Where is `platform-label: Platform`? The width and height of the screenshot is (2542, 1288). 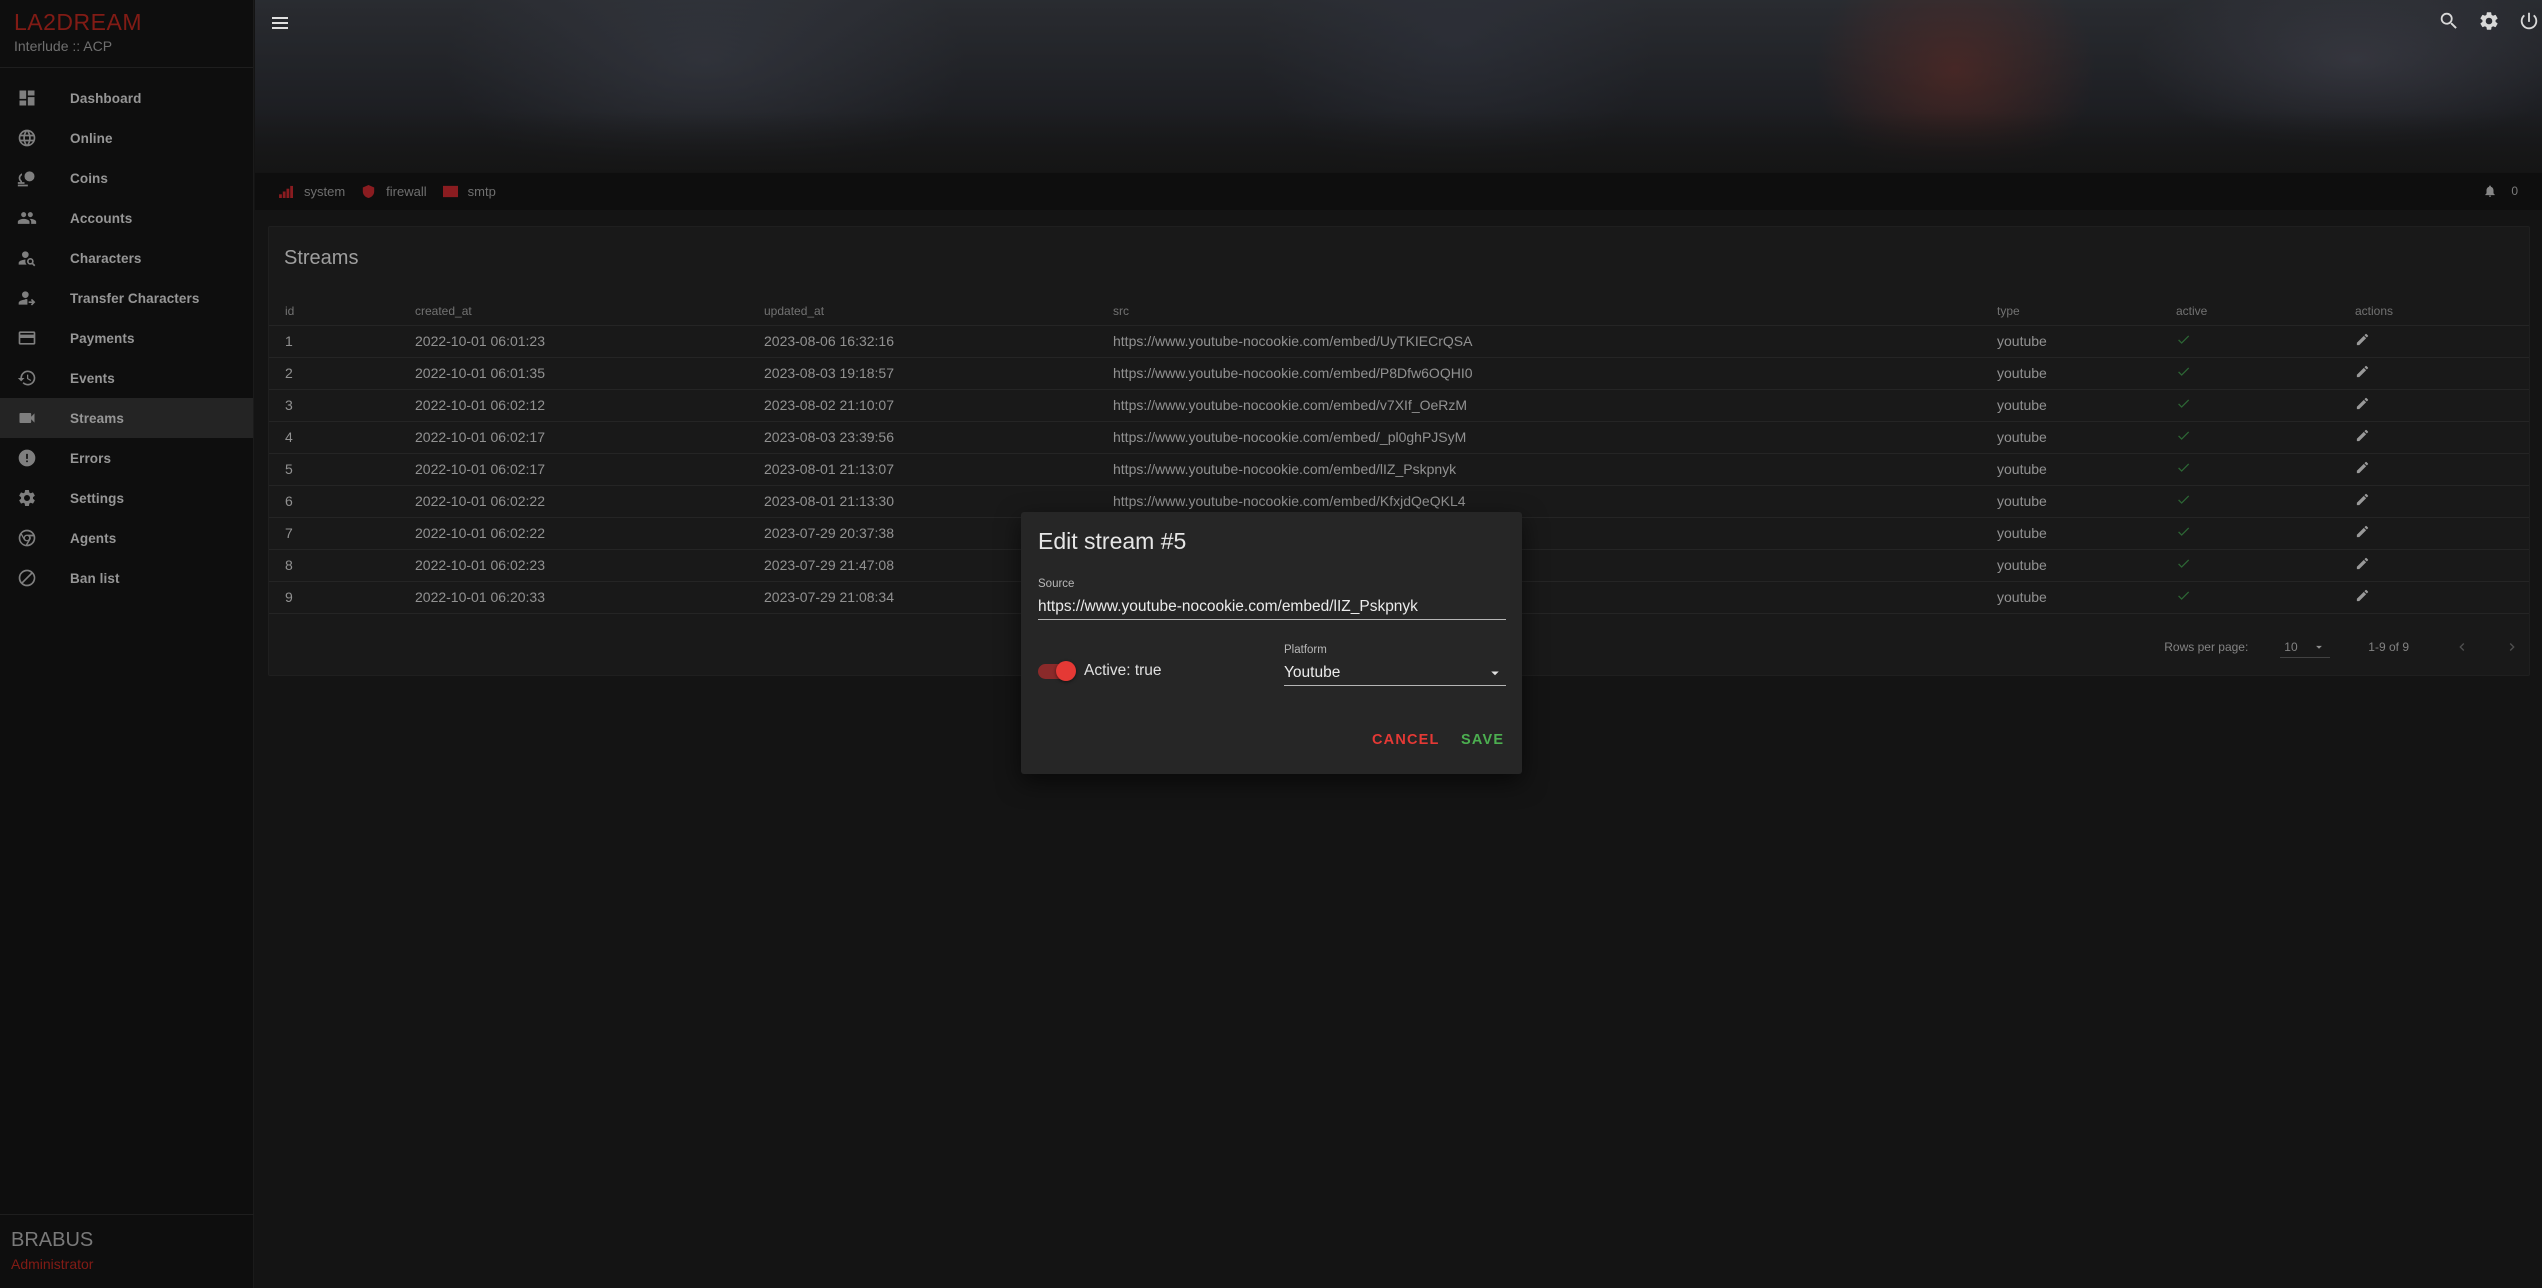
platform-label: Platform is located at coordinates (1305, 650).